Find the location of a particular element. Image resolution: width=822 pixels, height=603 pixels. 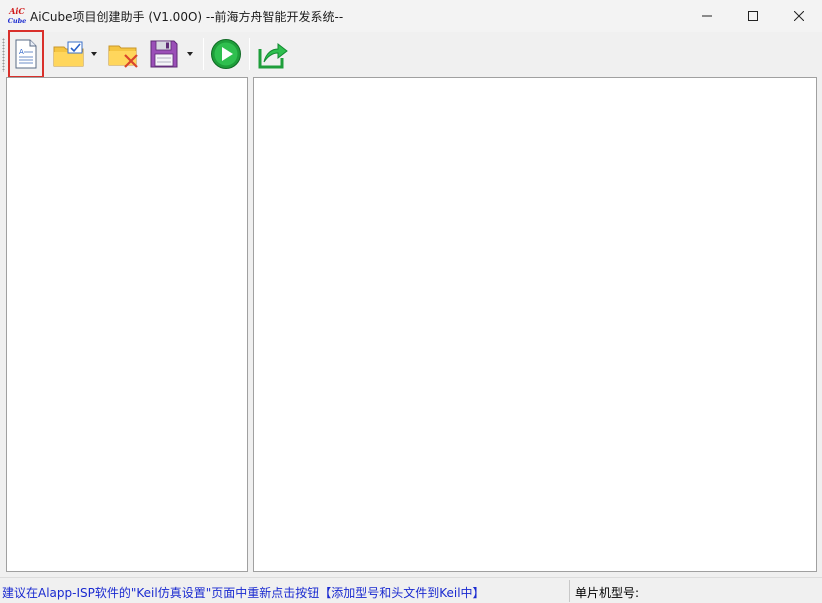

minimize-icon is located at coordinates (707, 16).